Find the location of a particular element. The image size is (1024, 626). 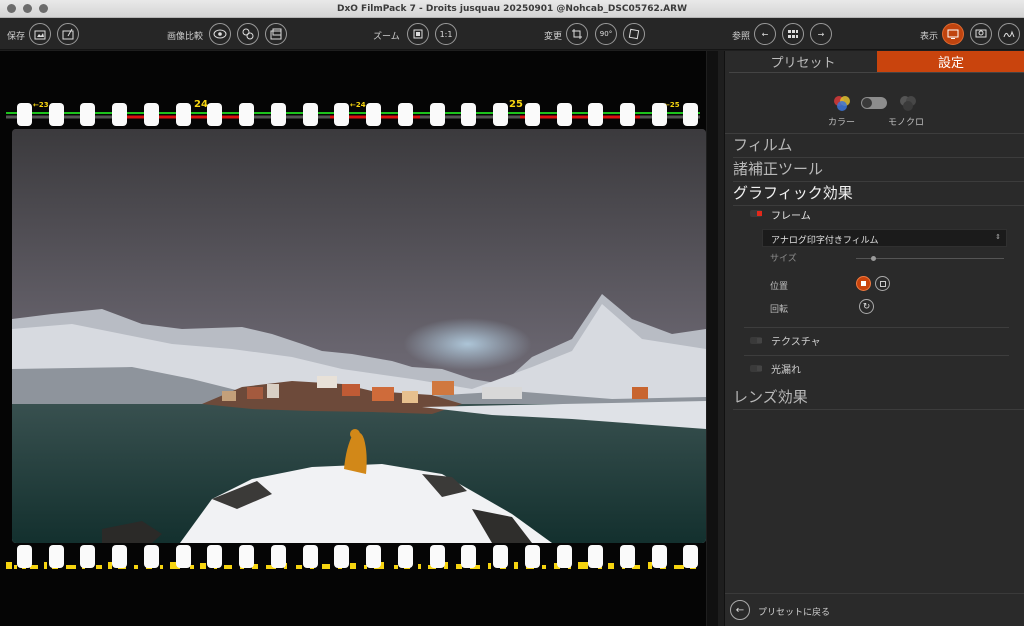

image-export-icon is located at coordinates (40, 35).